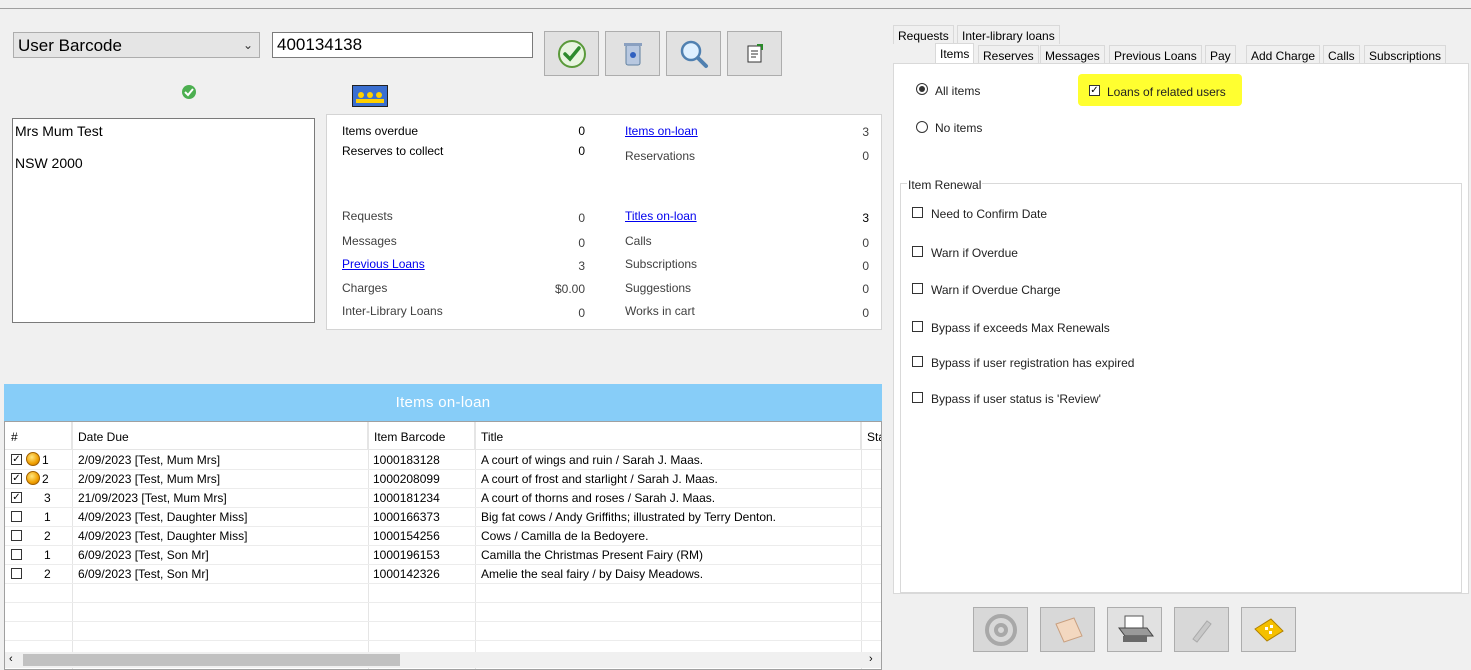 The height and width of the screenshot is (670, 1471). Describe the element at coordinates (917, 212) in the screenshot. I see `confirm-date-checkbox` at that location.